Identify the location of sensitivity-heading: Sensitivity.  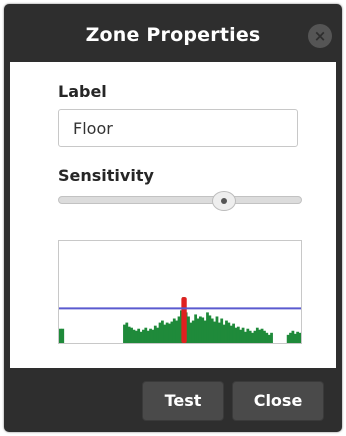
(106, 175).